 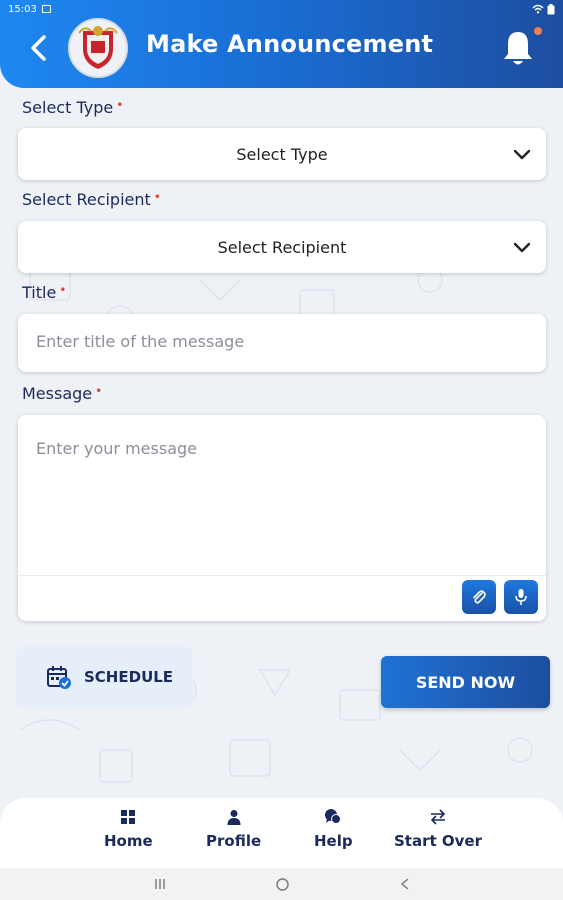 I want to click on home-circle-icon, so click(x=282, y=884).